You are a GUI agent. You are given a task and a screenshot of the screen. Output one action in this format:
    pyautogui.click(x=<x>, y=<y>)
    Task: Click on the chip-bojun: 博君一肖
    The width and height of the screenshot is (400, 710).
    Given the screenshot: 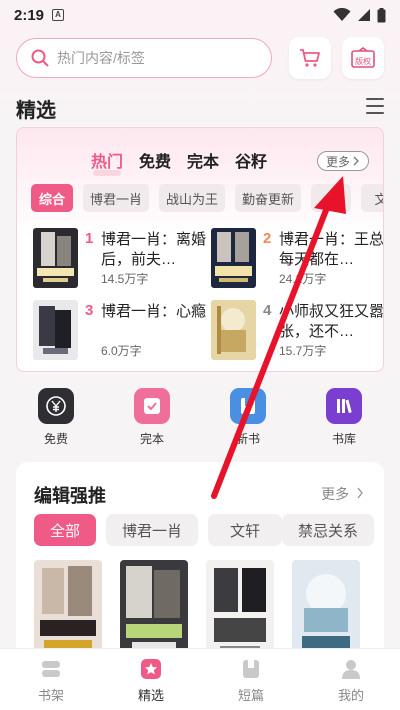 What is the action you would take?
    pyautogui.click(x=116, y=198)
    